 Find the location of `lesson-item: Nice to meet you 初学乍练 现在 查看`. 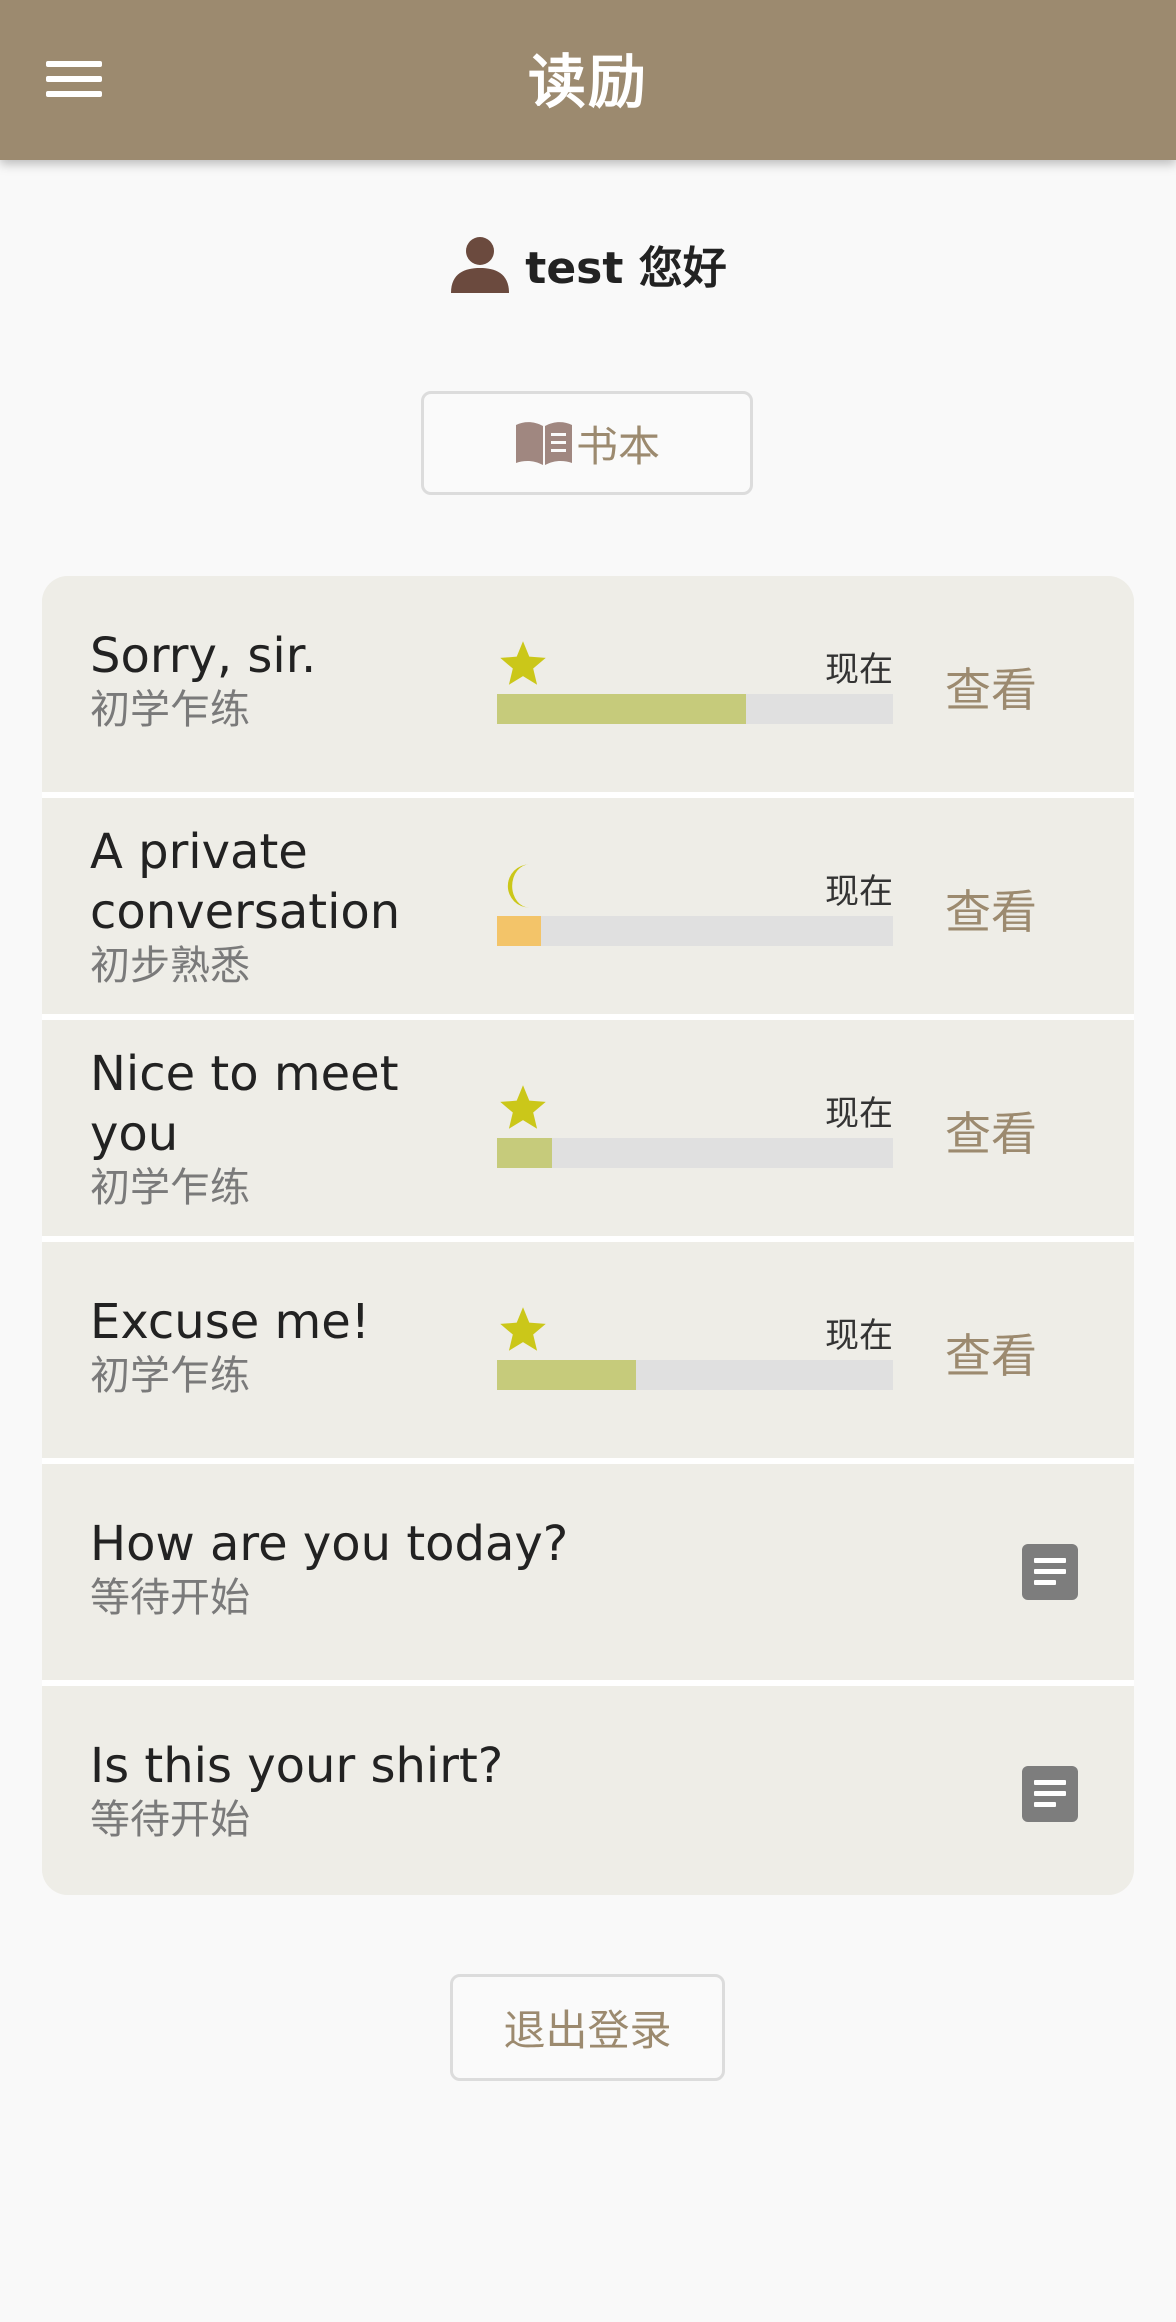

lesson-item: Nice to meet you 初学乍练 现在 查看 is located at coordinates (588, 1128).